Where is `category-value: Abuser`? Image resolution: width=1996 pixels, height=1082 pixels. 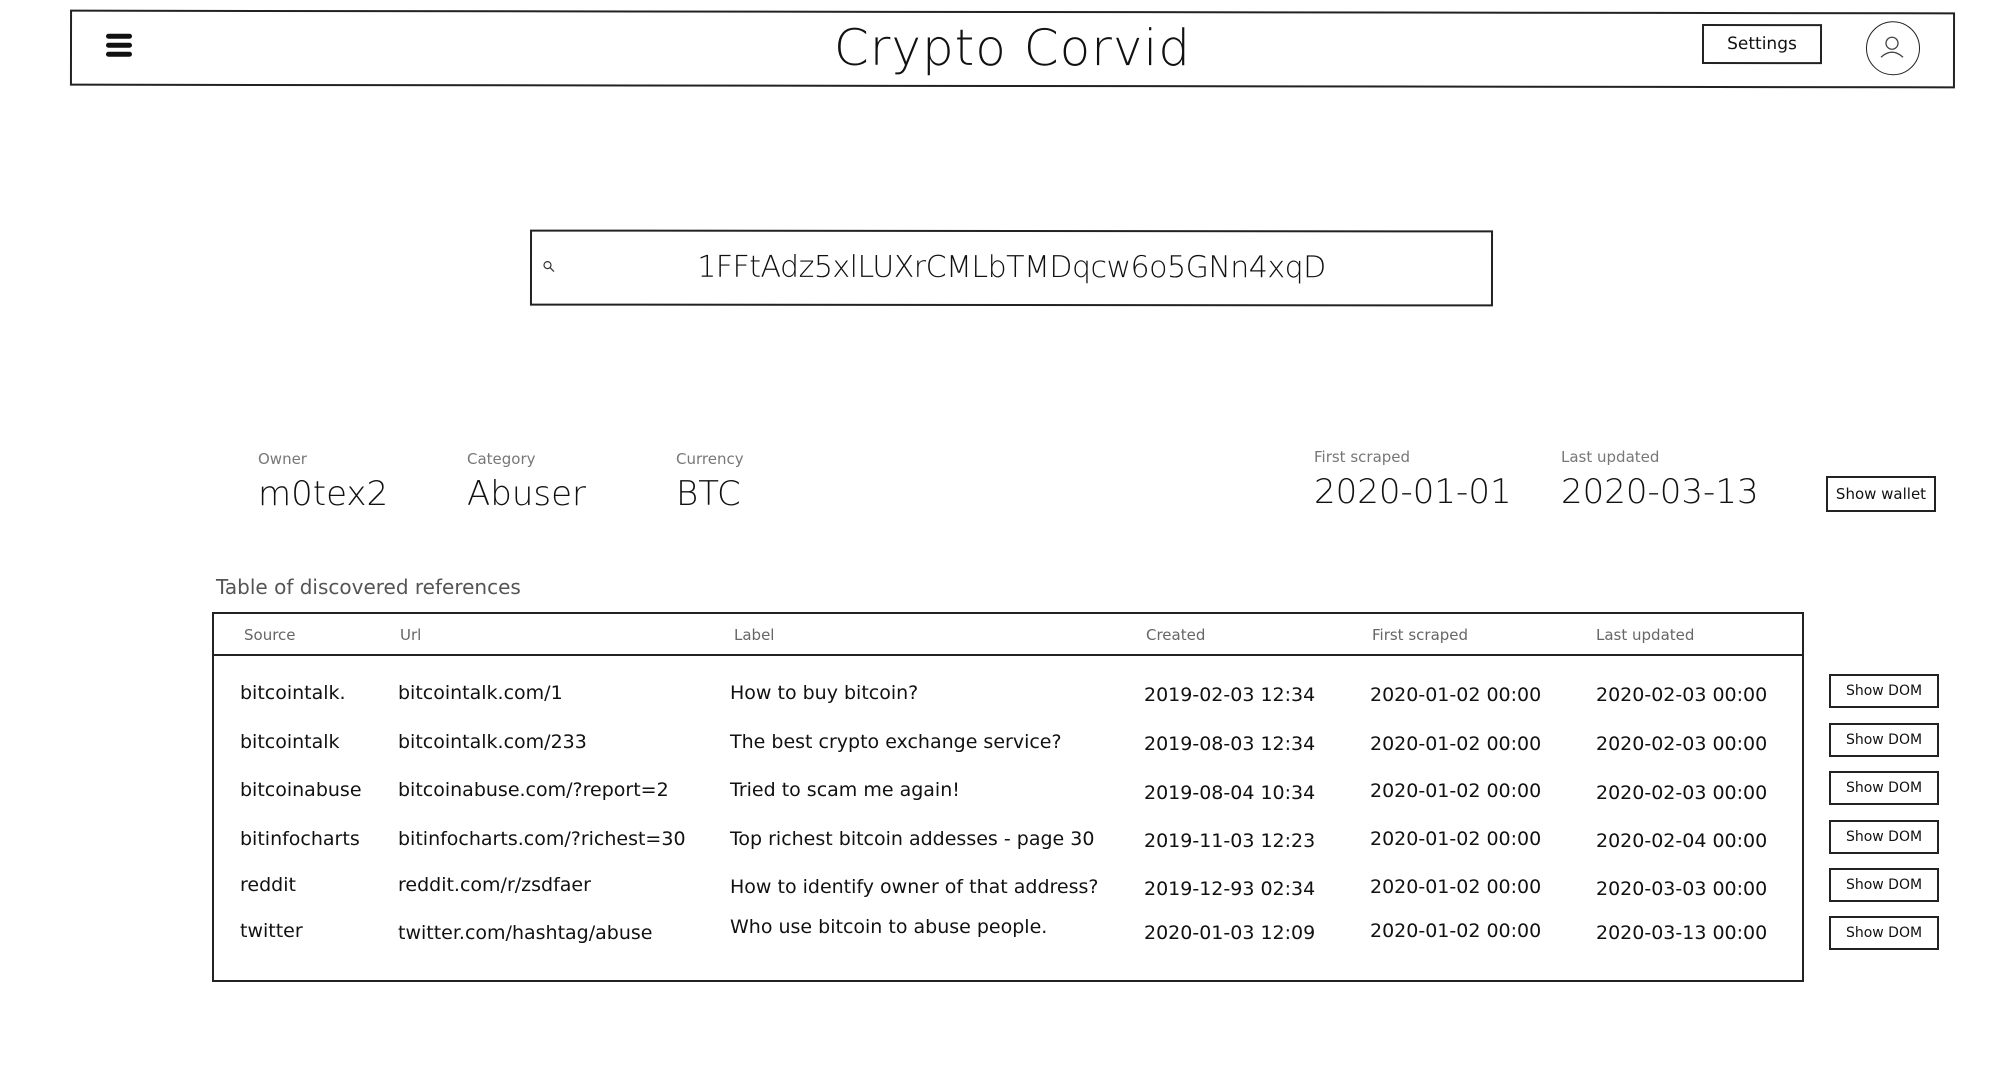 category-value: Abuser is located at coordinates (526, 494).